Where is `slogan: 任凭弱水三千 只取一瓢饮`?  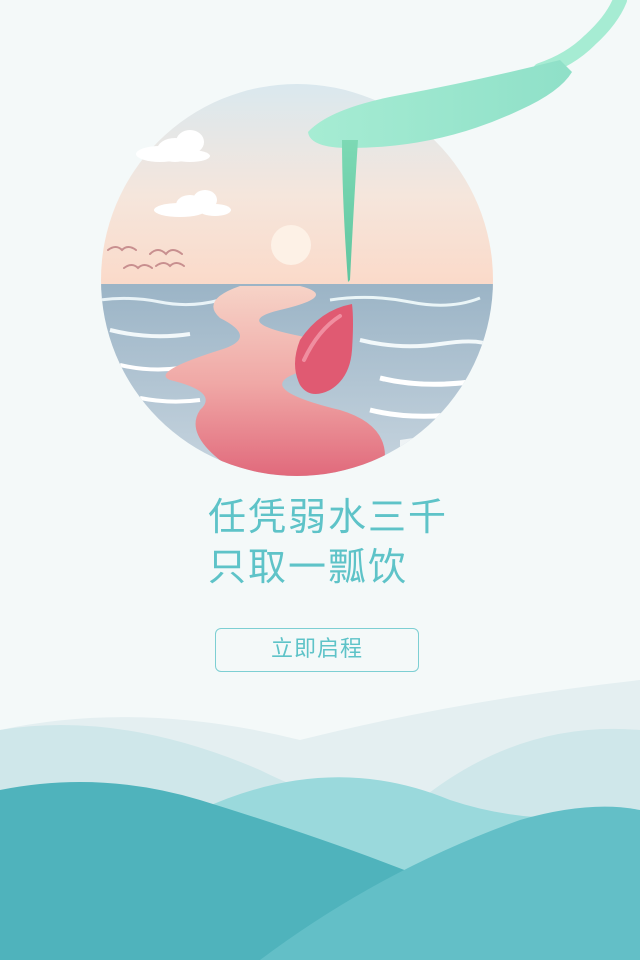 slogan: 任凭弱水三千 只取一瓢饮 is located at coordinates (328, 542).